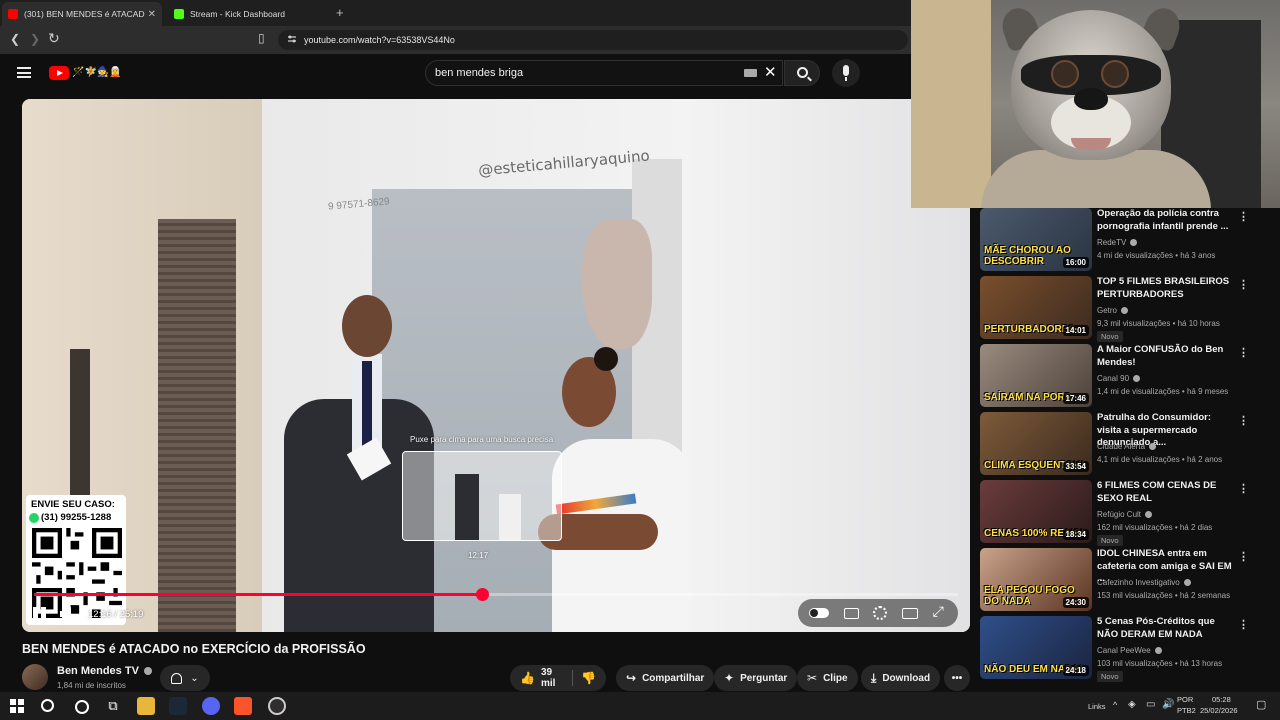  What do you see at coordinates (178, 706) in the screenshot?
I see `steam-icon` at bounding box center [178, 706].